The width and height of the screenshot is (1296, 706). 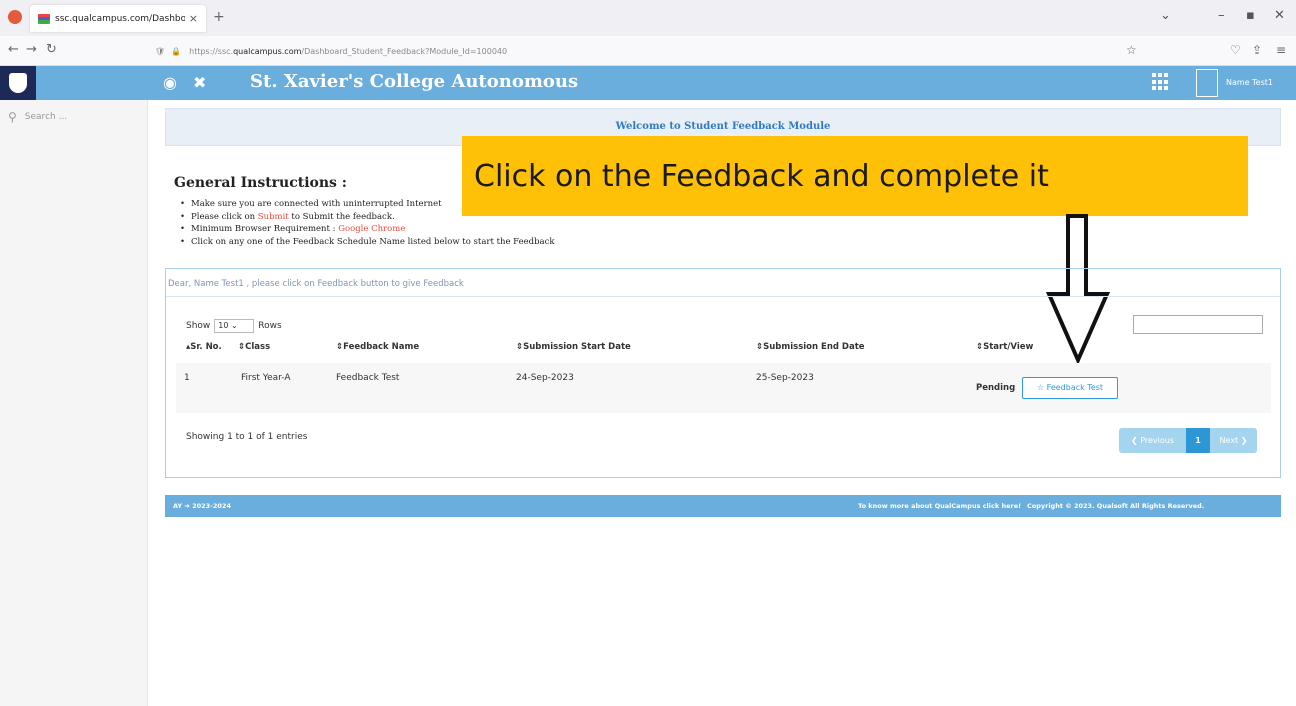 I want to click on user-name: Name Test1, so click(x=1249, y=82).